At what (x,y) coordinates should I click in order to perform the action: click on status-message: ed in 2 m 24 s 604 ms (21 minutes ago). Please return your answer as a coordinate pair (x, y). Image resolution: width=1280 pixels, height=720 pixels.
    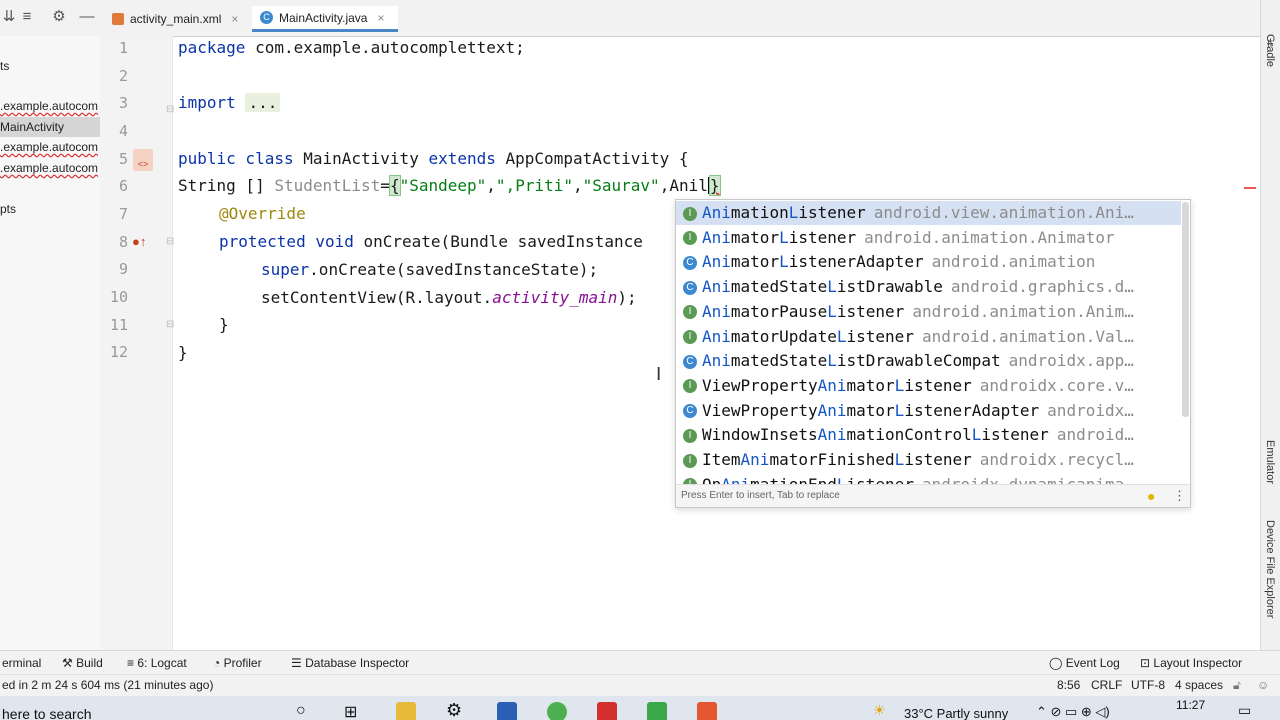
    Looking at the image, I should click on (107, 685).